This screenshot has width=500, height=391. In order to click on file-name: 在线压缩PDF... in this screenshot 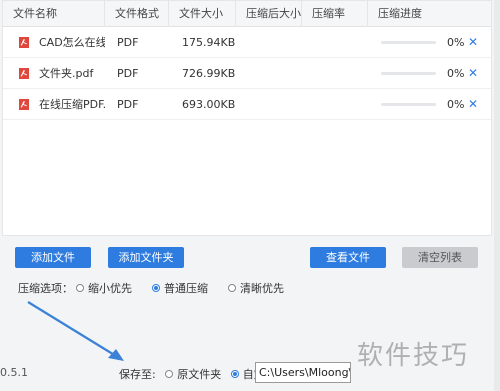, I will do `click(72, 104)`.